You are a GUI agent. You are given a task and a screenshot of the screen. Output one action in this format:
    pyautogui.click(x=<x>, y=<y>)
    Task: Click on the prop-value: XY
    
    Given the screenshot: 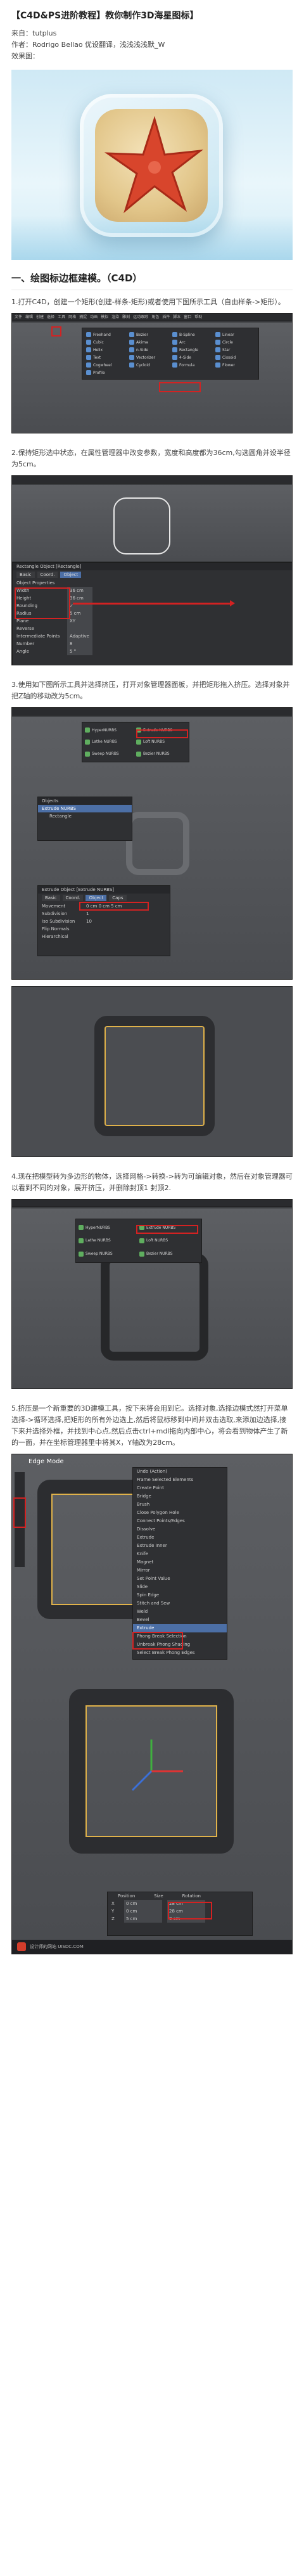 What is the action you would take?
    pyautogui.click(x=79, y=621)
    